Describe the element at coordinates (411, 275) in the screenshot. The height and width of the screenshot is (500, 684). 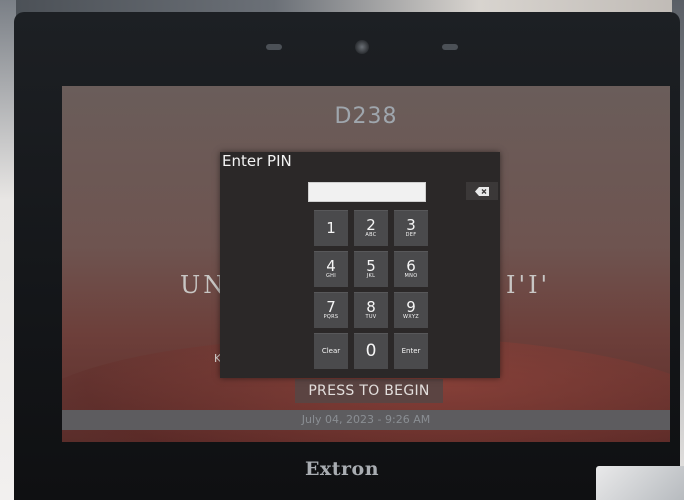
I see `key-letters: MNO` at that location.